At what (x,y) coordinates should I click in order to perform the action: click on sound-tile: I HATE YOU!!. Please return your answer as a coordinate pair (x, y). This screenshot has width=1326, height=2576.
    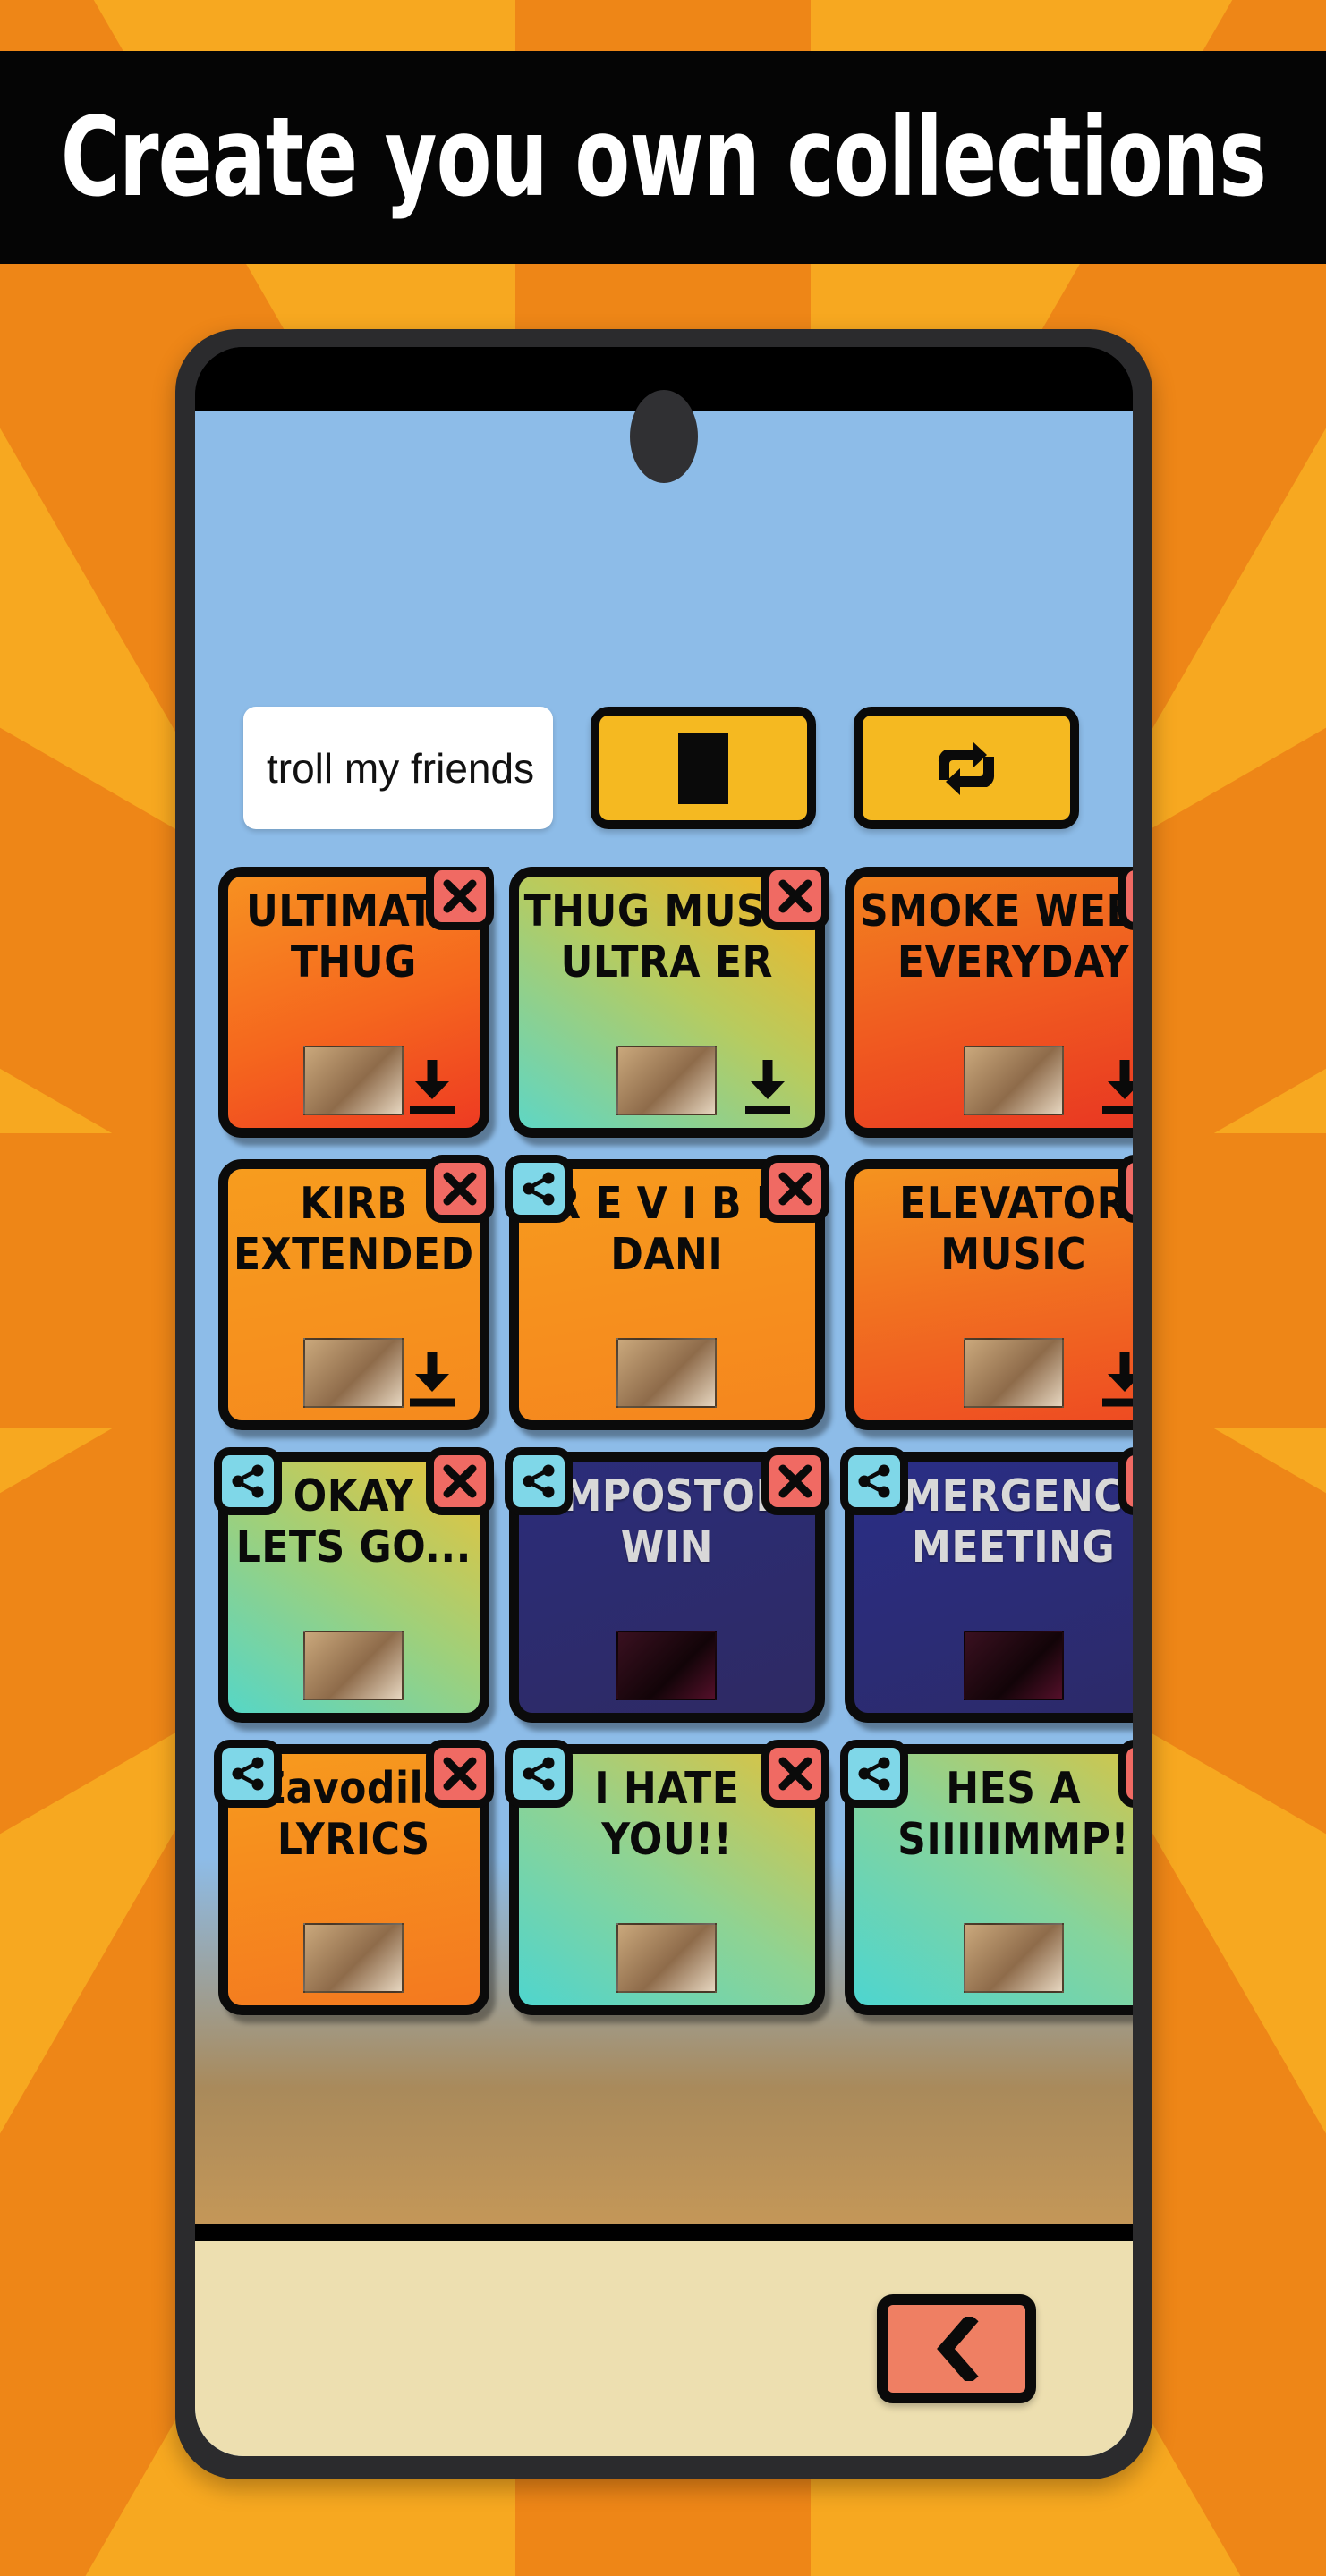
    Looking at the image, I should click on (666, 1877).